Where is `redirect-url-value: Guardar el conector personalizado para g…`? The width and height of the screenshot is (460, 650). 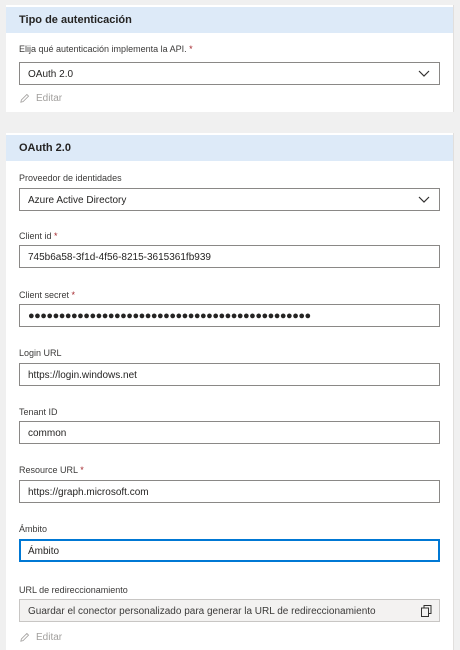 redirect-url-value: Guardar el conector personalizado para g… is located at coordinates (202, 611).